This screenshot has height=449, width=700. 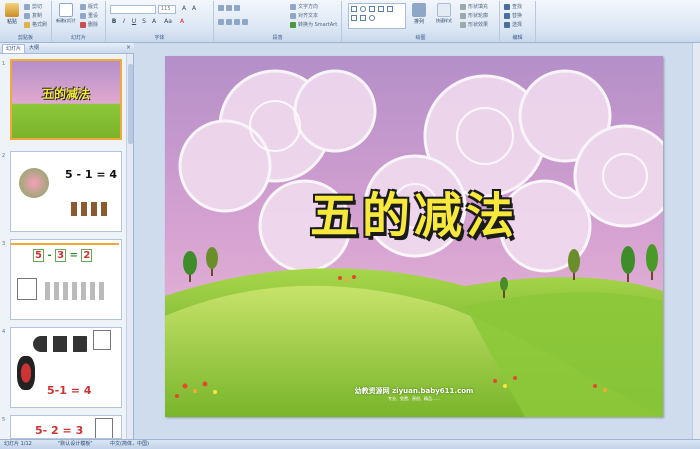 I want to click on birds-image, so click(x=75, y=291).